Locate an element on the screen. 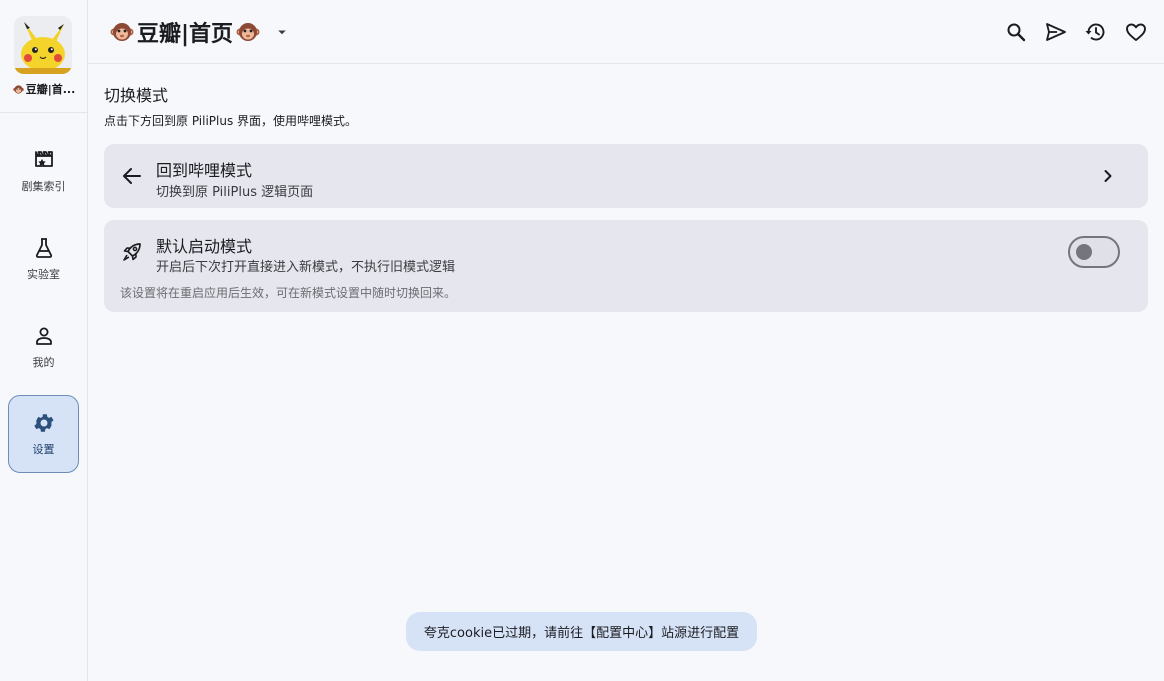 Image resolution: width=1164 pixels, height=681 pixels. toggle-knob is located at coordinates (1084, 252).